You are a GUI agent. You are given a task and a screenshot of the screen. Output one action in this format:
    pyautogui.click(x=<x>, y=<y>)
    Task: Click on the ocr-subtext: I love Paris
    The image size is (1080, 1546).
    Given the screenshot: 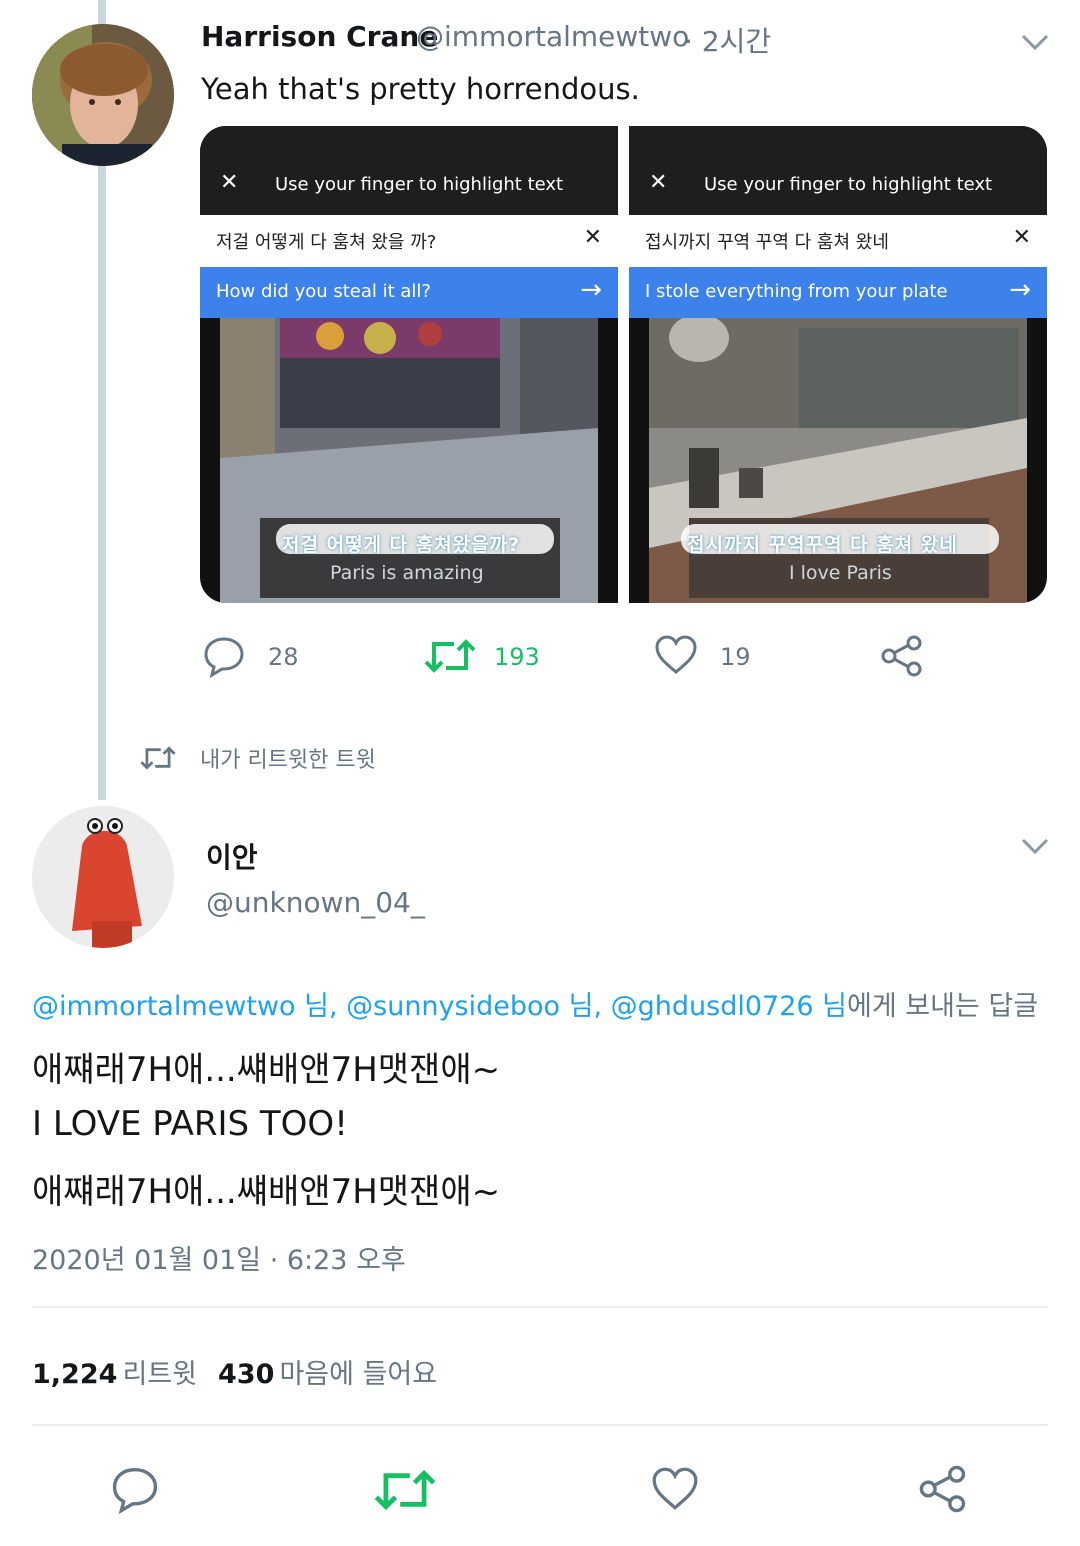 What is the action you would take?
    pyautogui.click(x=840, y=573)
    